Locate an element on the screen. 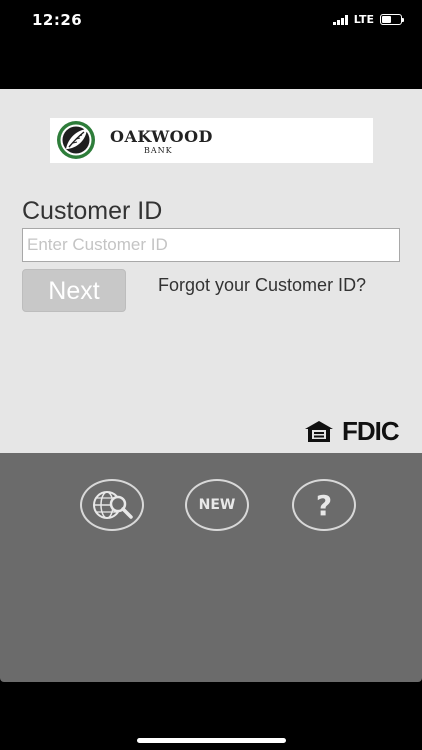  equal-housing-lender-icon is located at coordinates (319, 431).